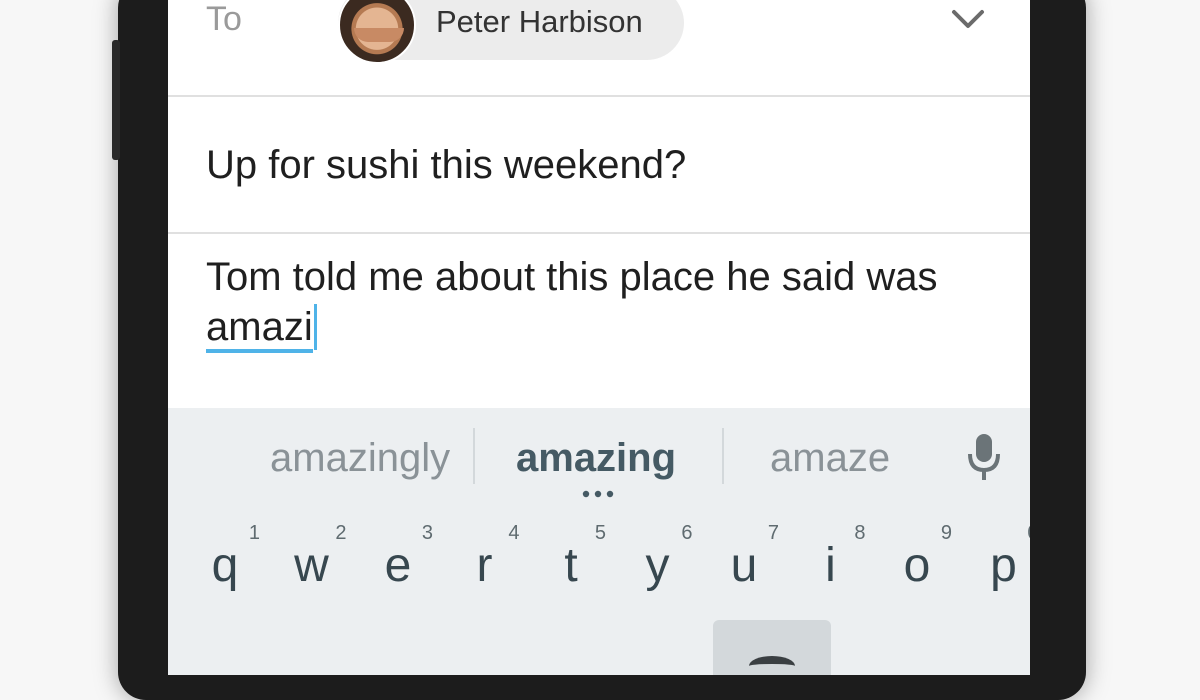  I want to click on microphone-icon, so click(984, 458).